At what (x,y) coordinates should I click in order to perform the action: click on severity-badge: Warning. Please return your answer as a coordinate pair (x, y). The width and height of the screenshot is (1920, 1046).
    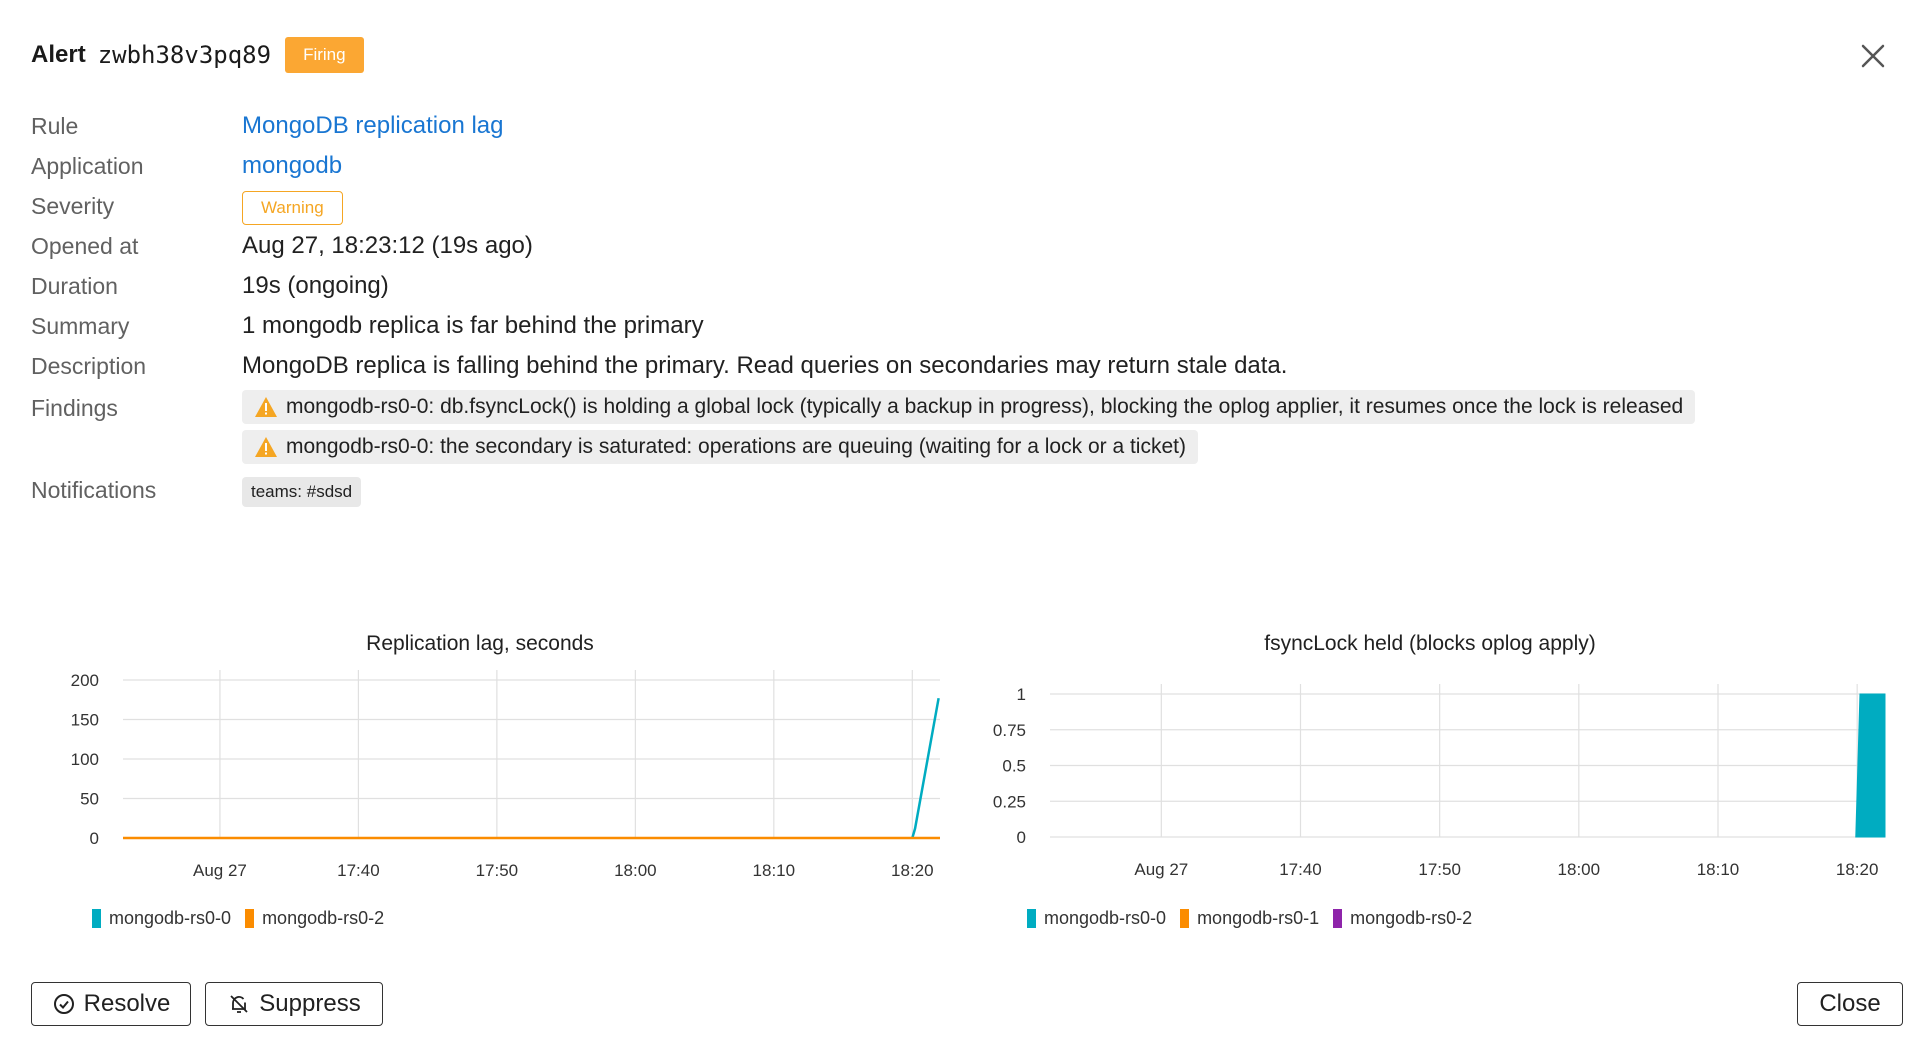
    Looking at the image, I should click on (292, 208).